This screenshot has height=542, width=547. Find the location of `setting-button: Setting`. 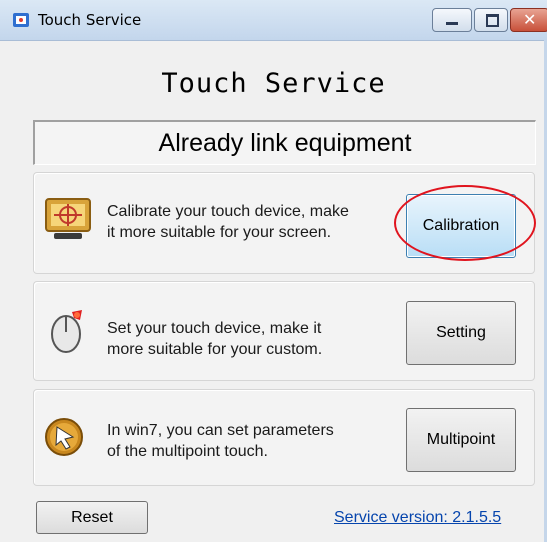

setting-button: Setting is located at coordinates (461, 333).